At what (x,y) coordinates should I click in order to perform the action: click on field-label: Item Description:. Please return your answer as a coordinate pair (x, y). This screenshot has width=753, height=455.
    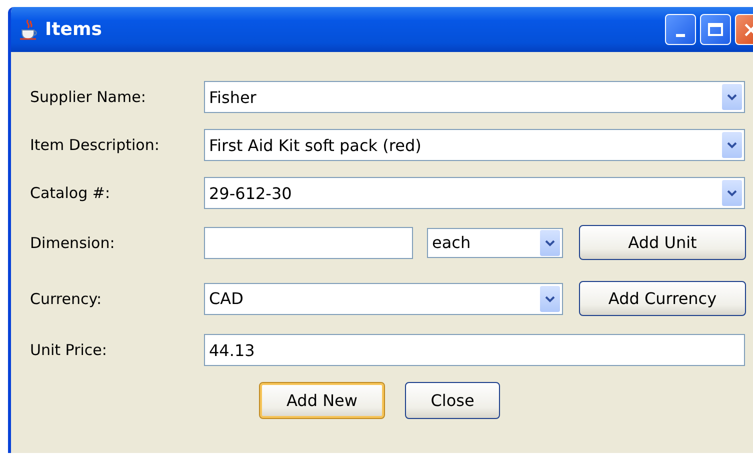
    Looking at the image, I should click on (95, 145).